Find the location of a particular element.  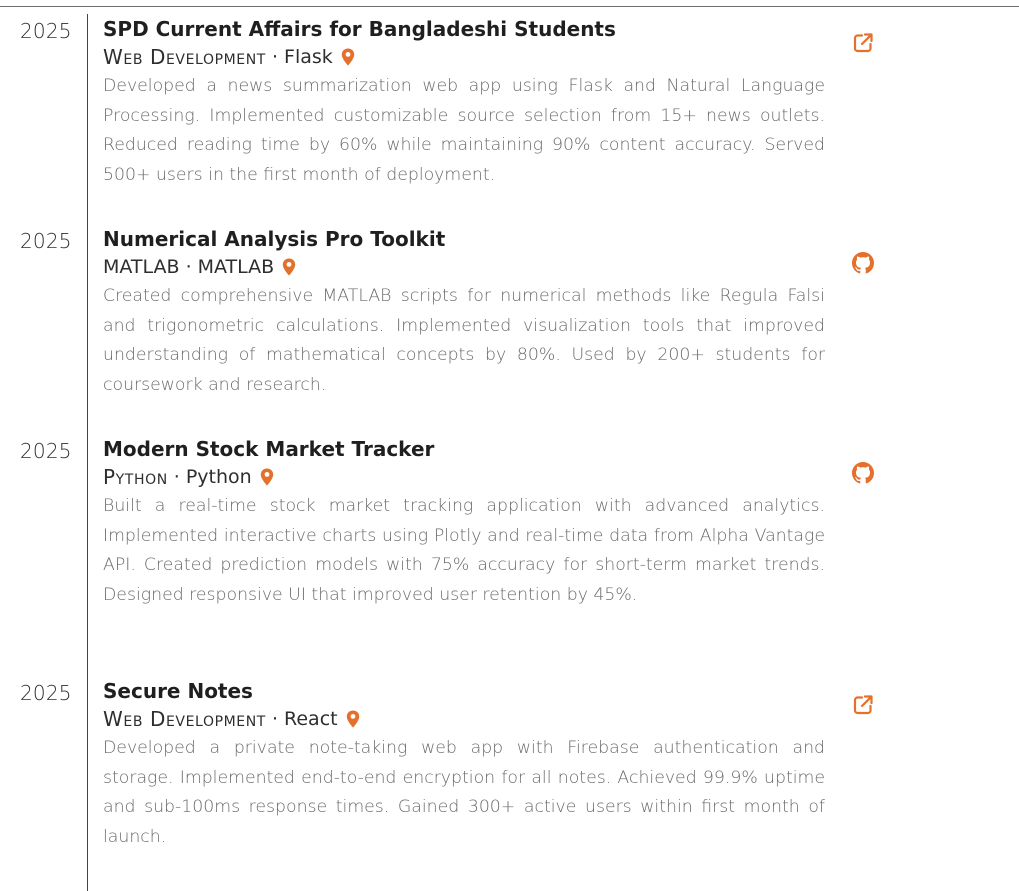

project-location: Python is located at coordinates (218, 477).